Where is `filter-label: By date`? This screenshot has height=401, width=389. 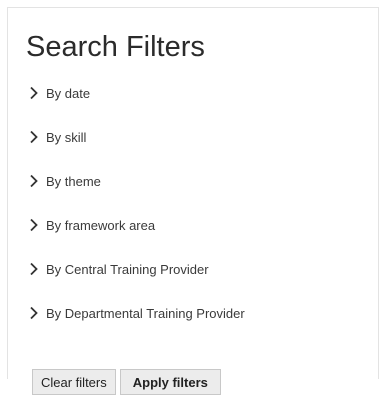
filter-label: By date is located at coordinates (68, 93).